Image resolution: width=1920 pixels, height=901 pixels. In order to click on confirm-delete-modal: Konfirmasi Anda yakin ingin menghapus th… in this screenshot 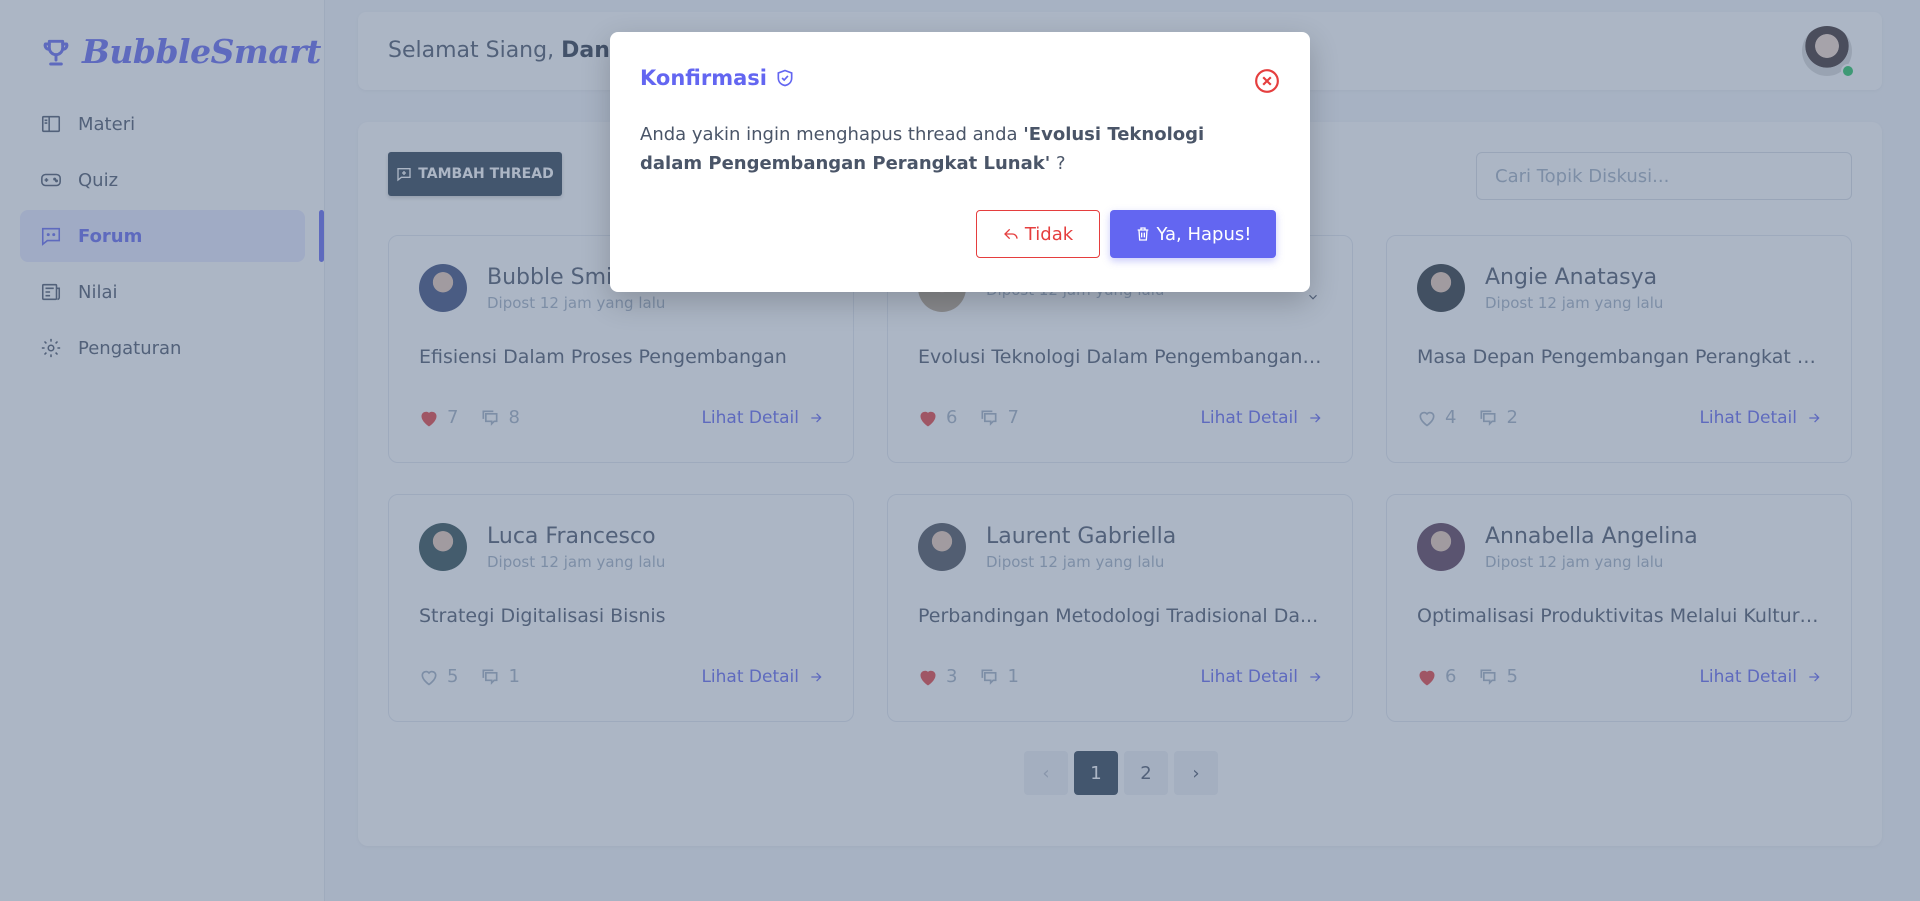, I will do `click(960, 162)`.